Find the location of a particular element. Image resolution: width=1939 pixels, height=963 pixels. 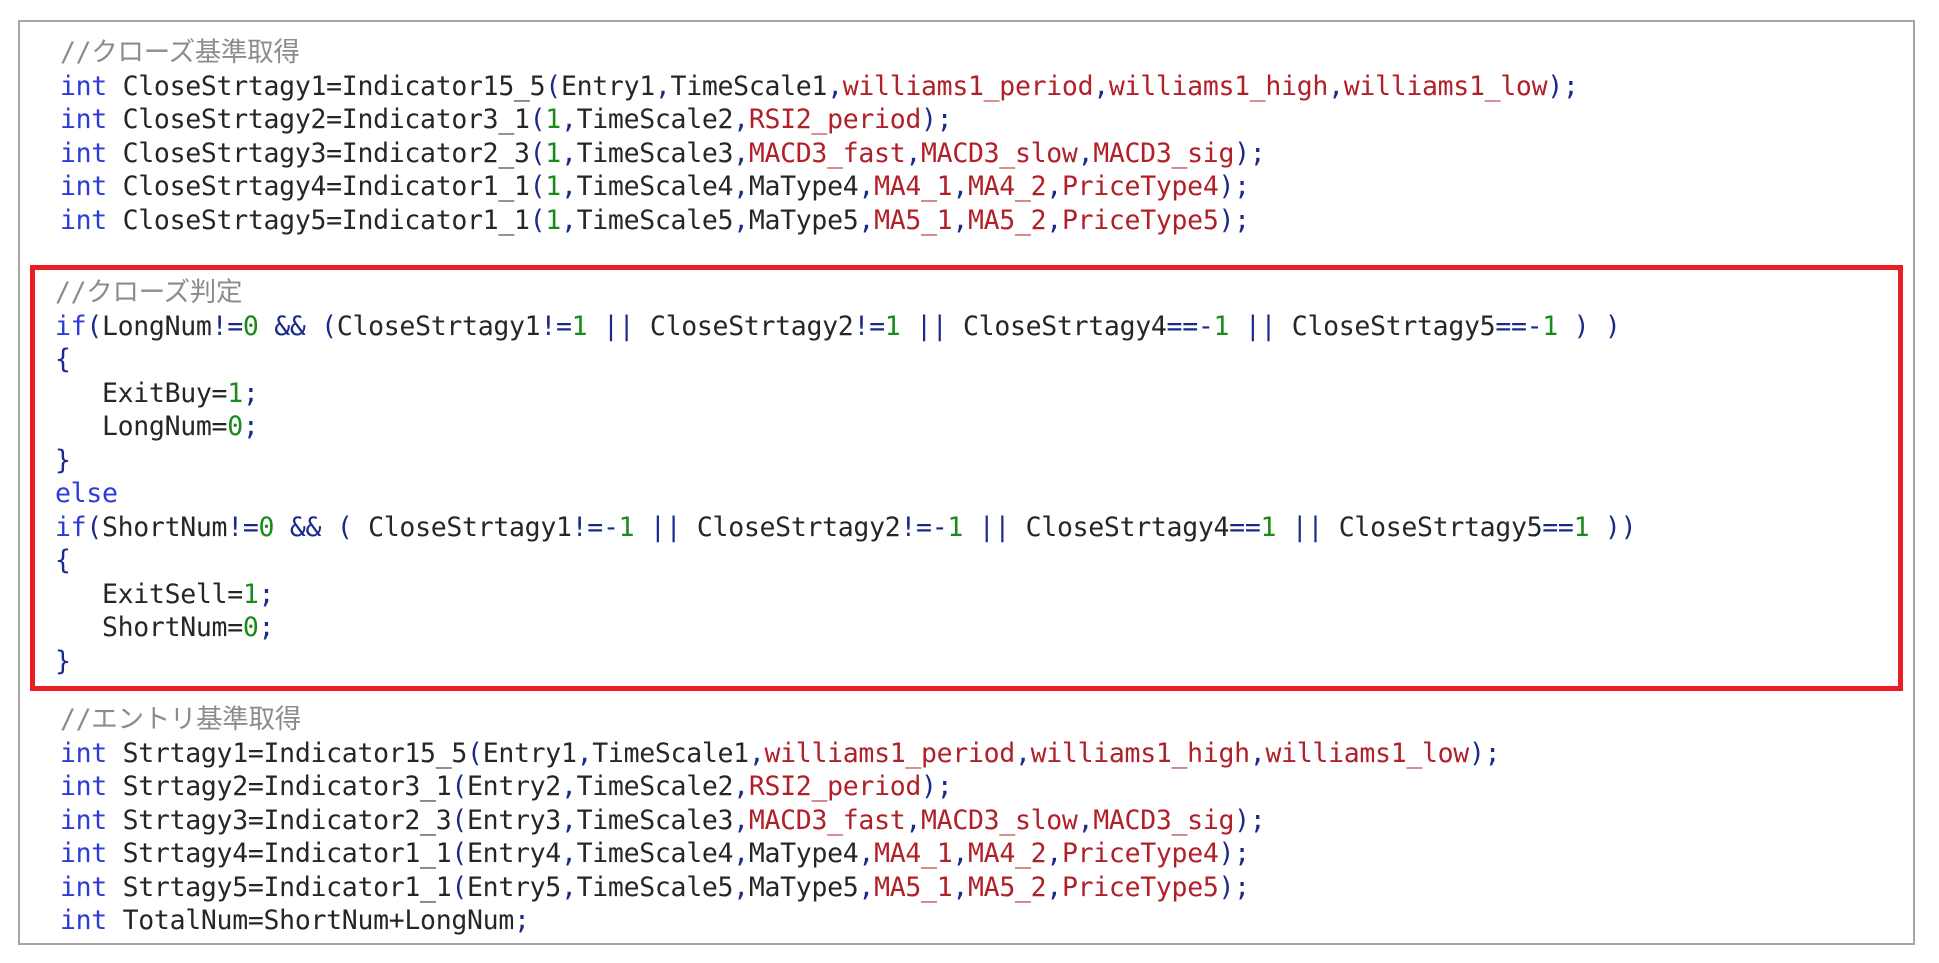

token-id: Entry4 is located at coordinates (514, 853).